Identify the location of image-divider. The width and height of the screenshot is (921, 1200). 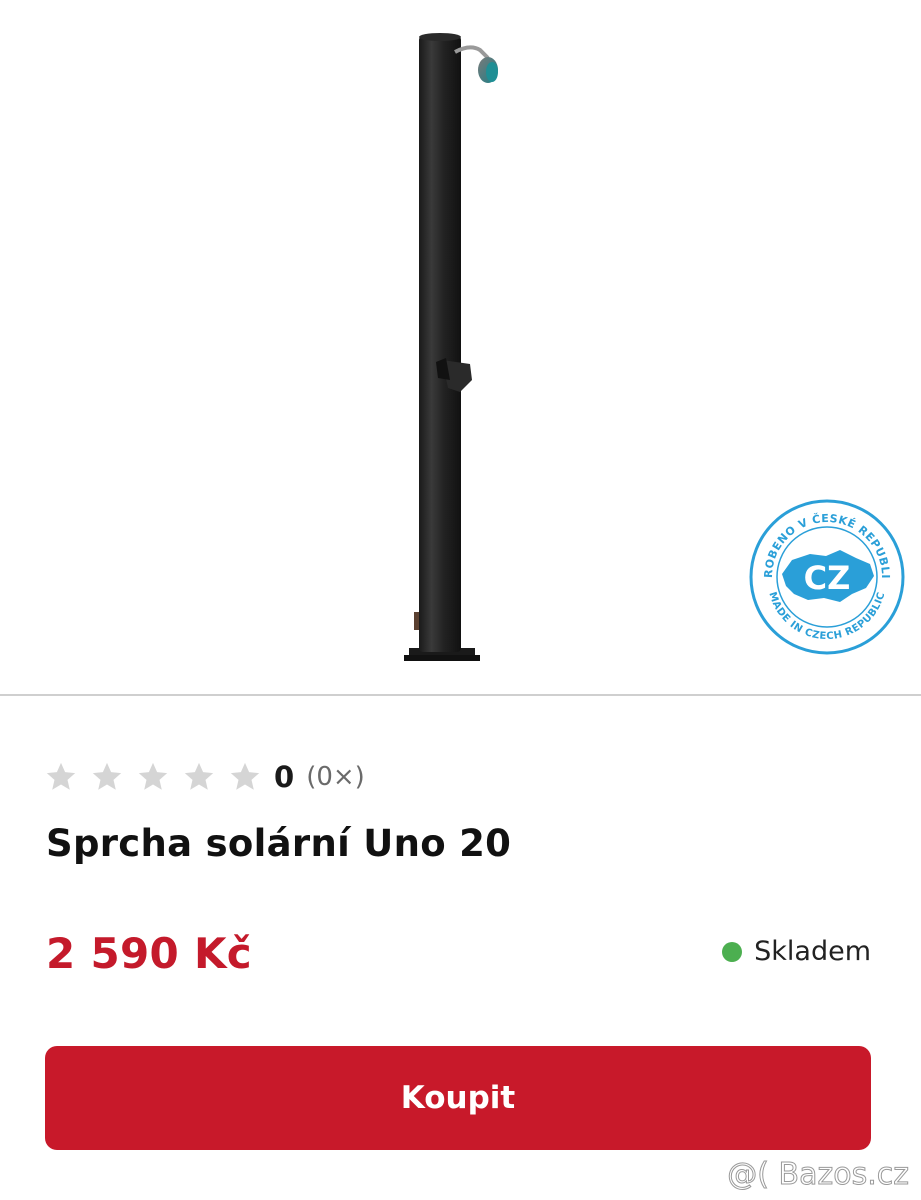
(460, 695).